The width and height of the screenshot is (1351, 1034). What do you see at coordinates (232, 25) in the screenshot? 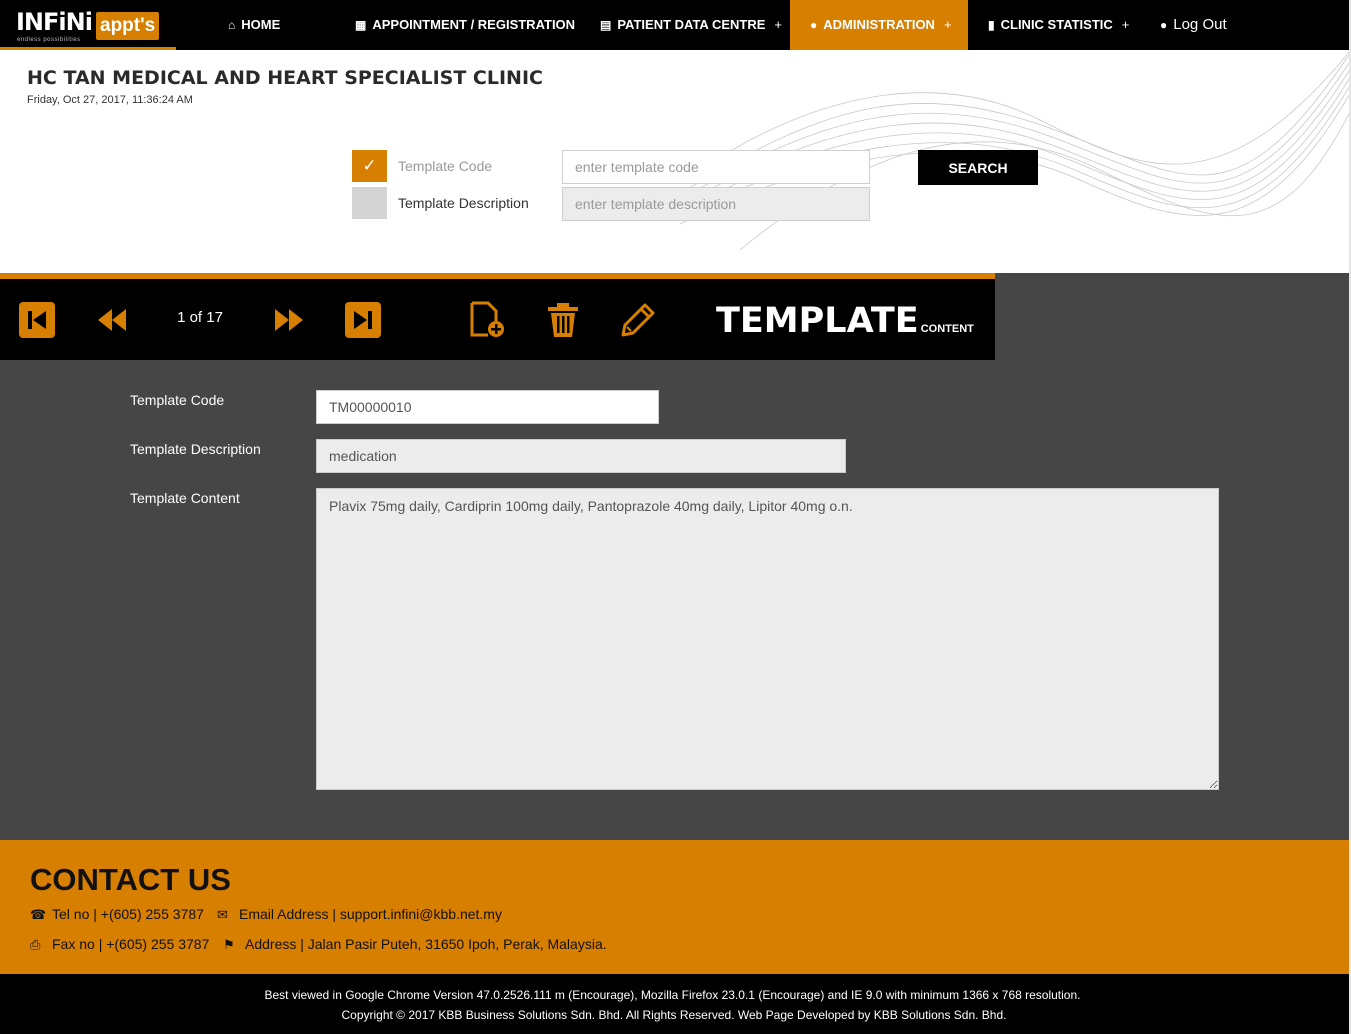
I see `home-icon: ⌂` at bounding box center [232, 25].